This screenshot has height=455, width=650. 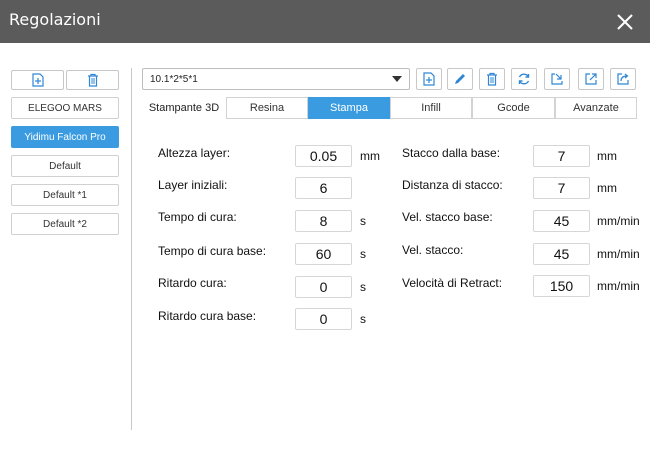 I want to click on edit-profile-button, so click(x=460, y=79).